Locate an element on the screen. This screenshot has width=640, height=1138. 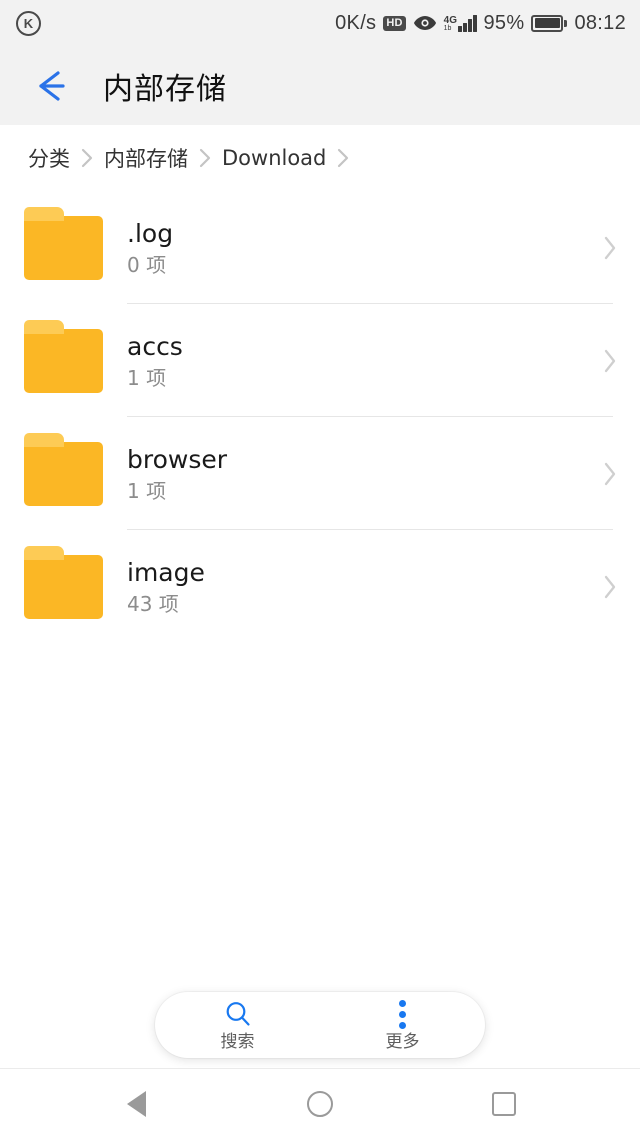
file-name: browser is located at coordinates (177, 459).